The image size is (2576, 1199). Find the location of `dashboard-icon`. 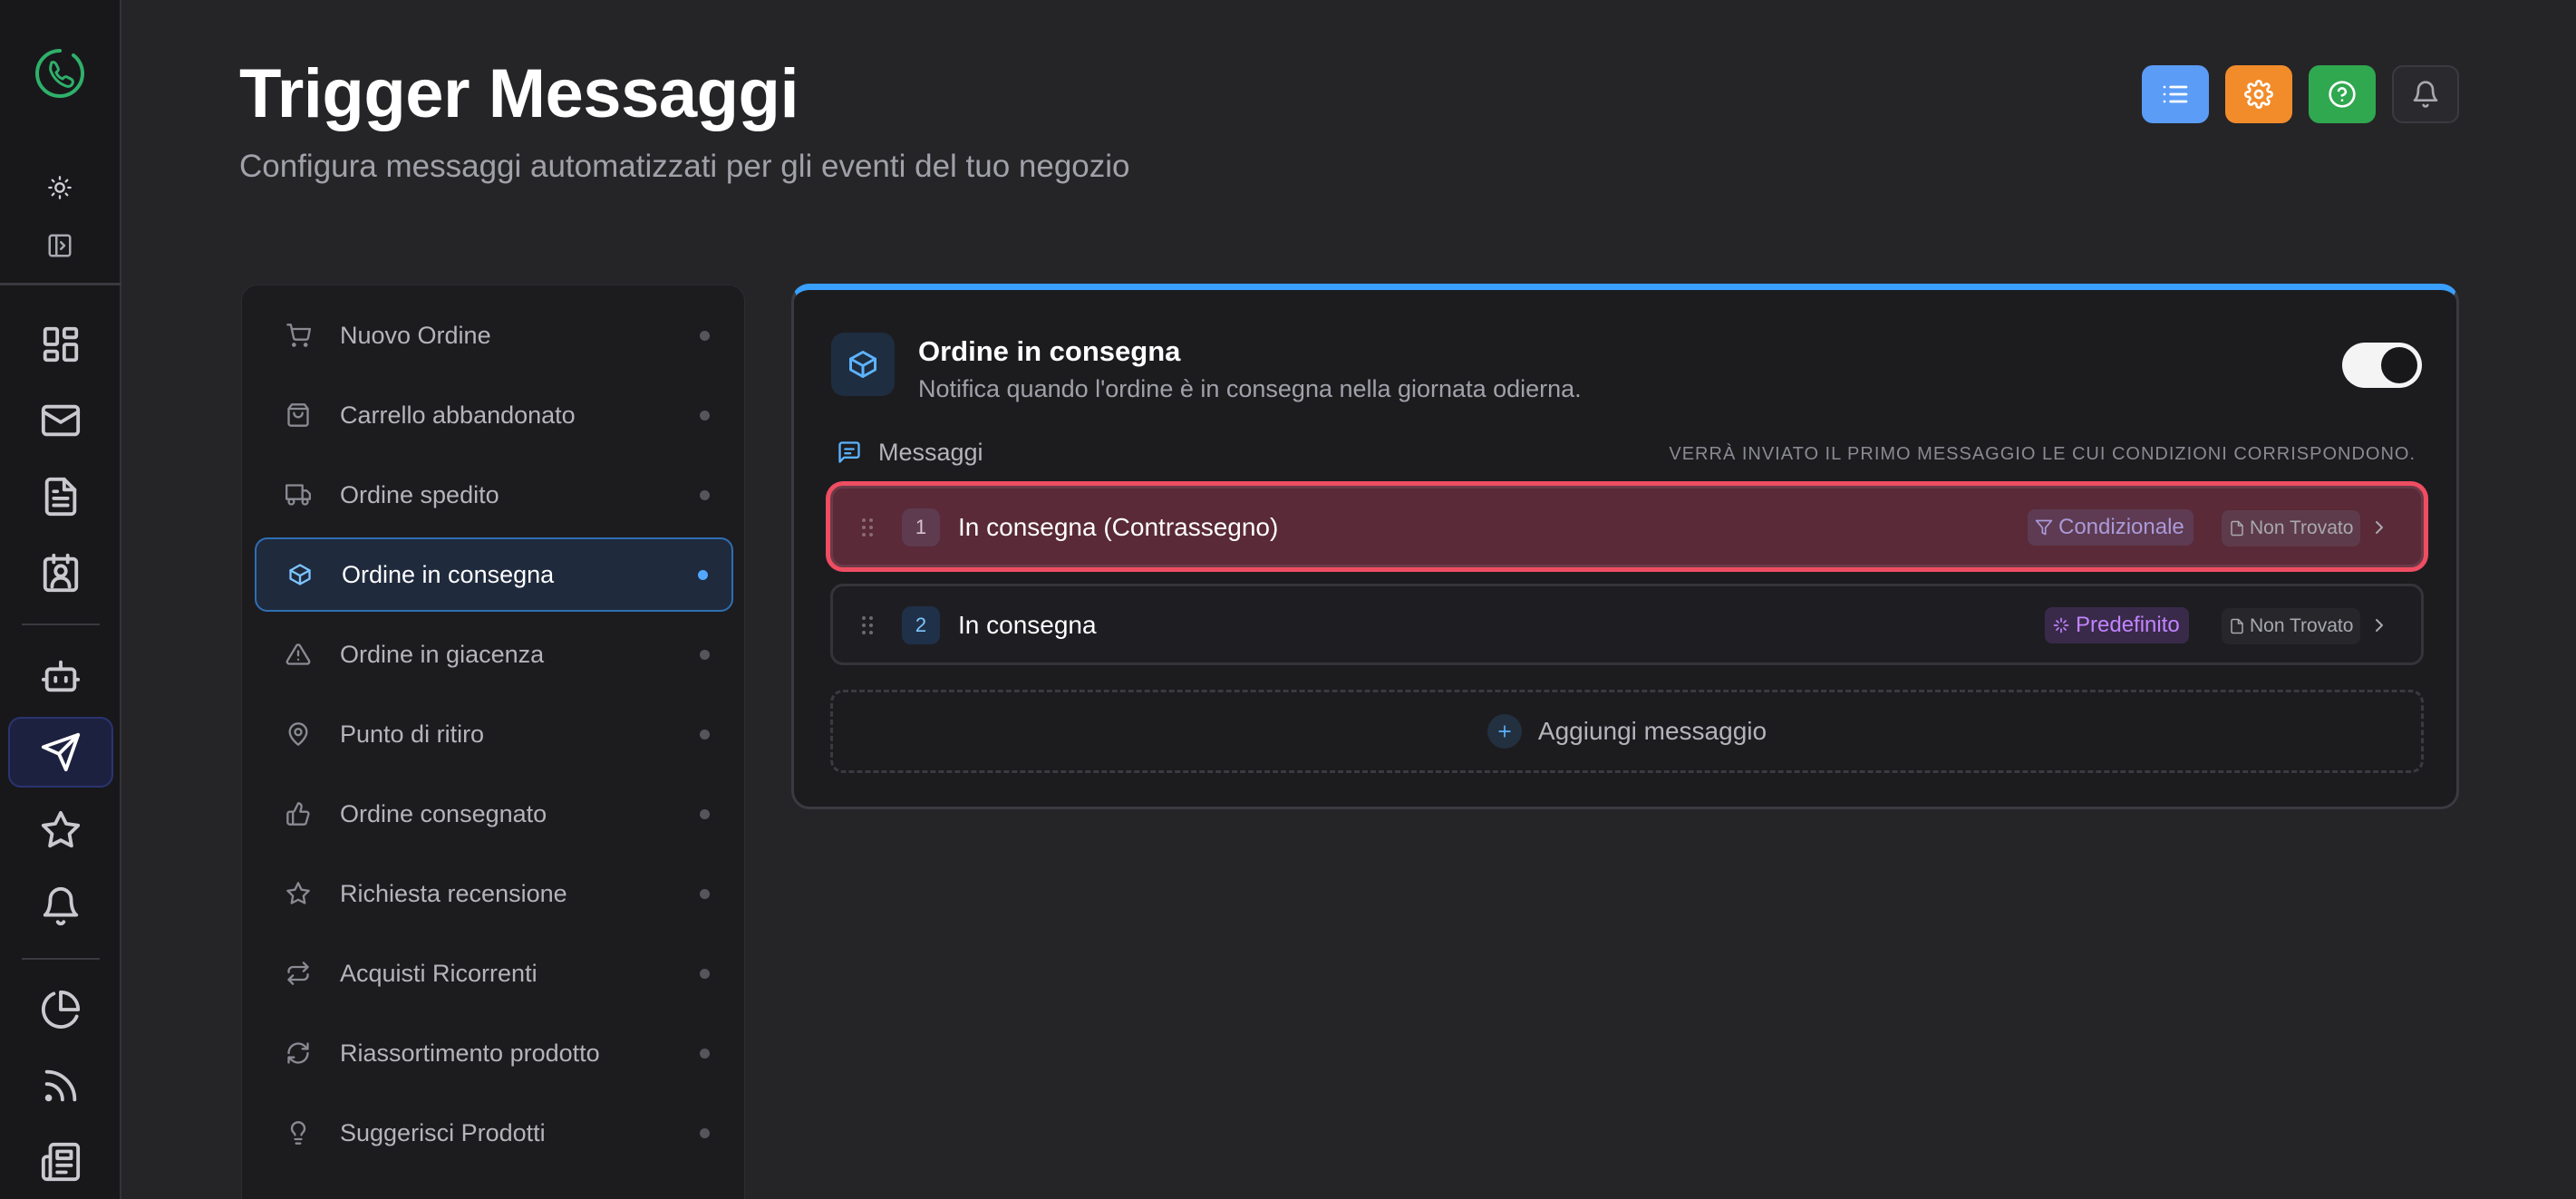

dashboard-icon is located at coordinates (61, 344).